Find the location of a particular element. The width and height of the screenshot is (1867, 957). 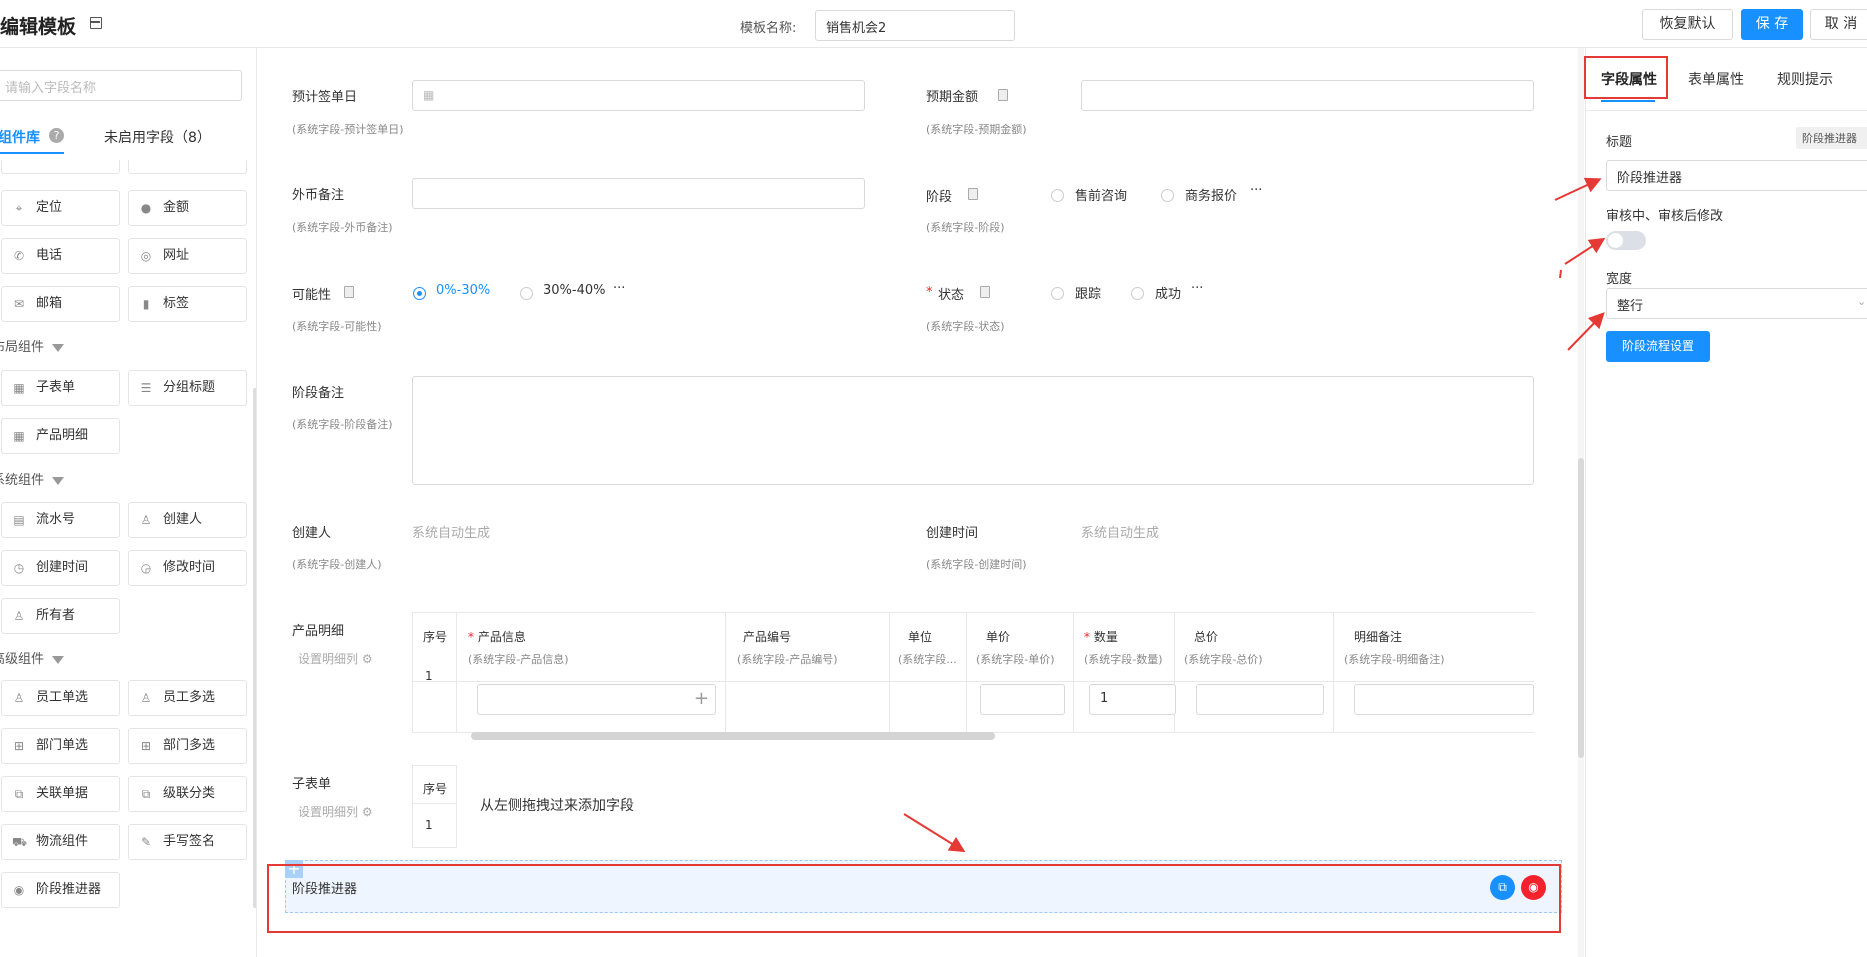

component-location: ⌖ 定位 is located at coordinates (60, 208).